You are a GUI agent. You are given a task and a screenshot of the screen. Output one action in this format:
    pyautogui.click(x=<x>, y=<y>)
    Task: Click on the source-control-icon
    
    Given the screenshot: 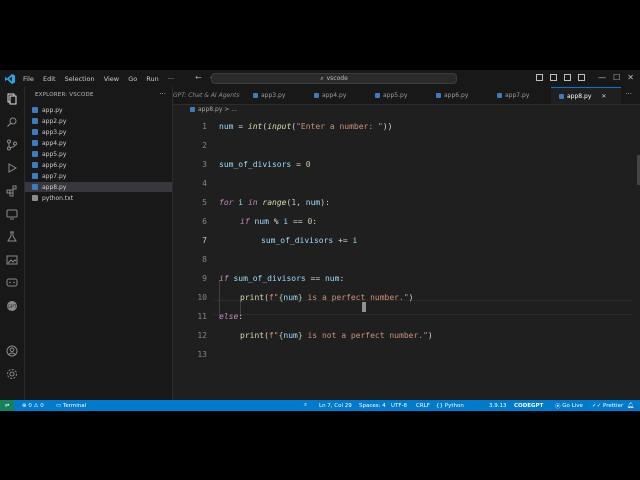 What is the action you would take?
    pyautogui.click(x=12, y=145)
    